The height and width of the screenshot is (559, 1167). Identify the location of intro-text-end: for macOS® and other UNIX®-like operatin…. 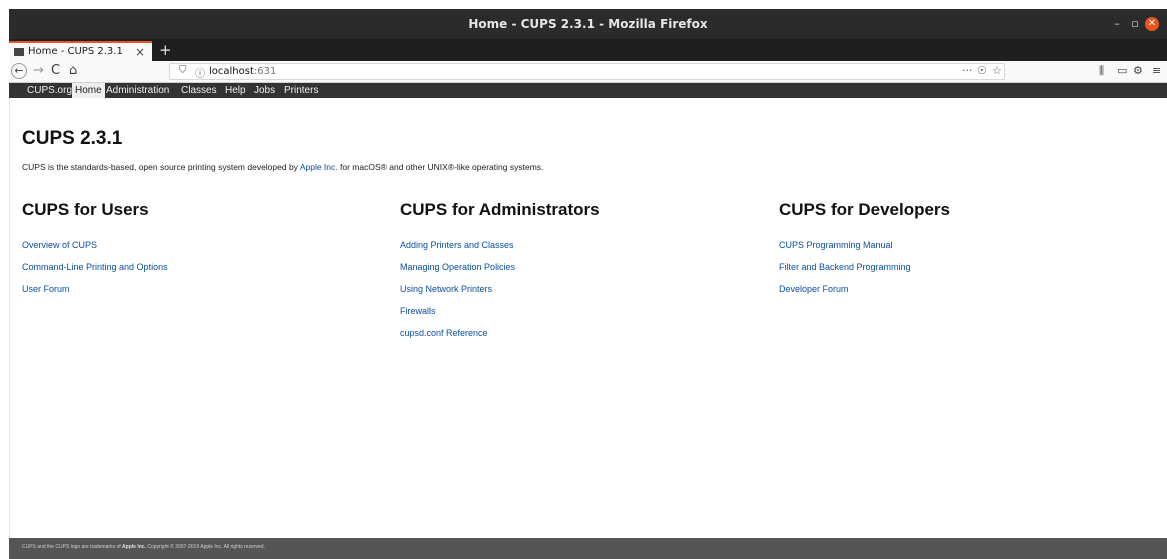
(440, 167).